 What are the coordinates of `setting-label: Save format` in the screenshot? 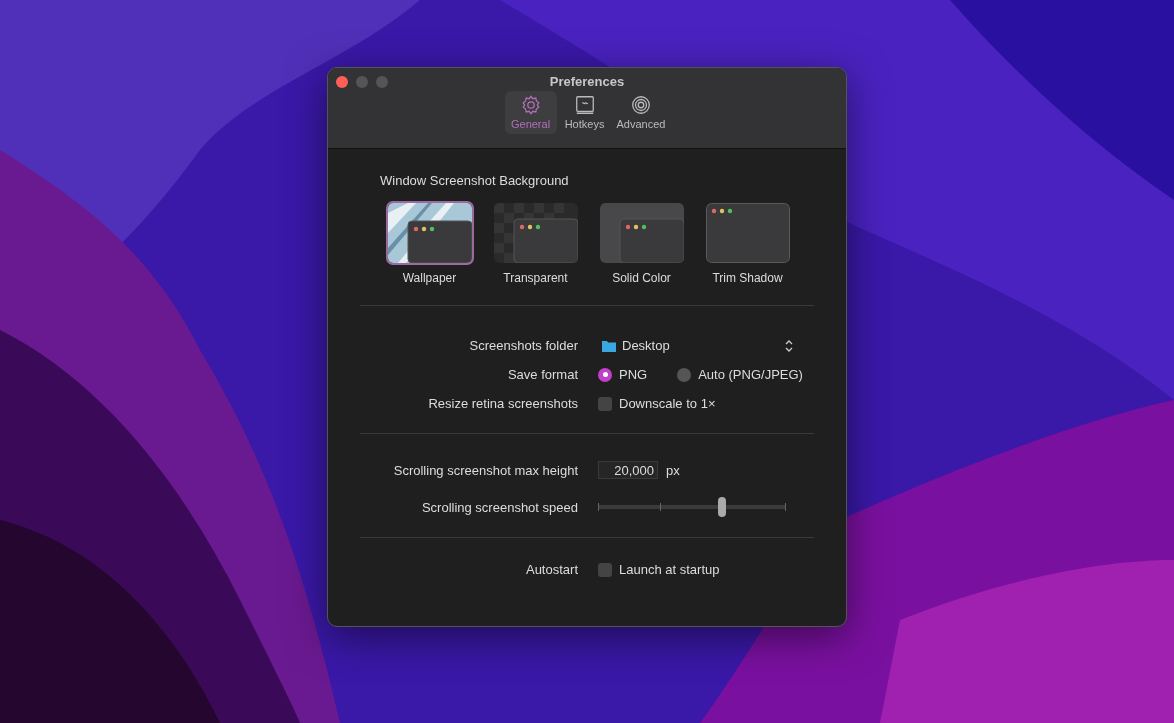 It's located at (542, 374).